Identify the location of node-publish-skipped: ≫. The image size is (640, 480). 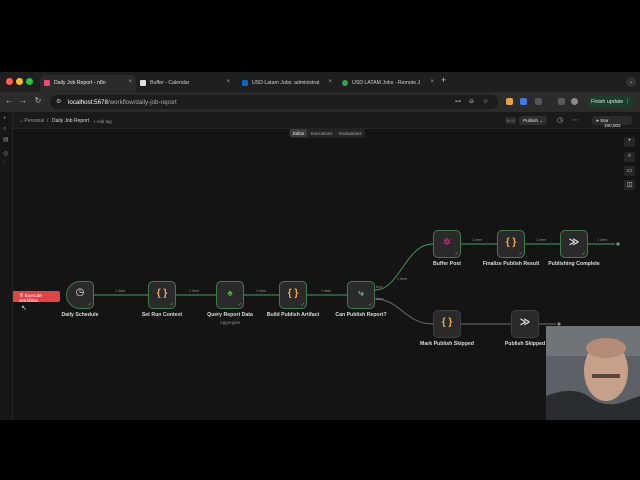
(525, 324).